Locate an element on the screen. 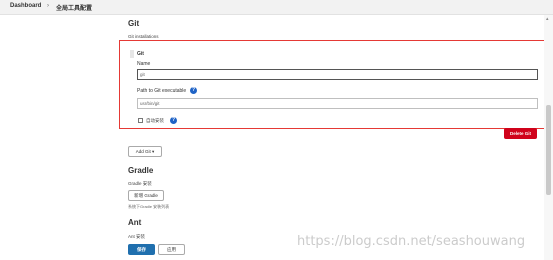 Image resolution: width=553 pixels, height=260 pixels. git-section-title: Git is located at coordinates (134, 23).